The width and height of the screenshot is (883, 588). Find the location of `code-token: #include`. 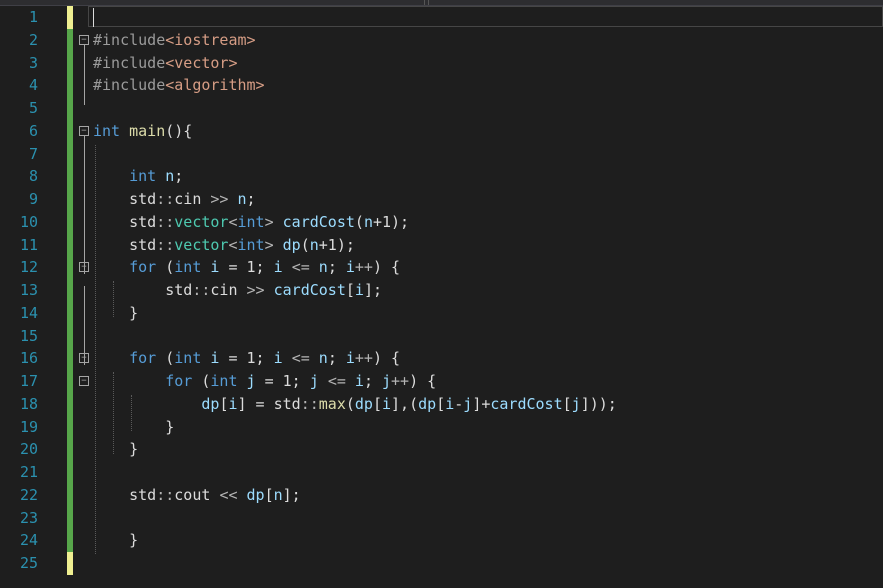

code-token: #include is located at coordinates (129, 62).